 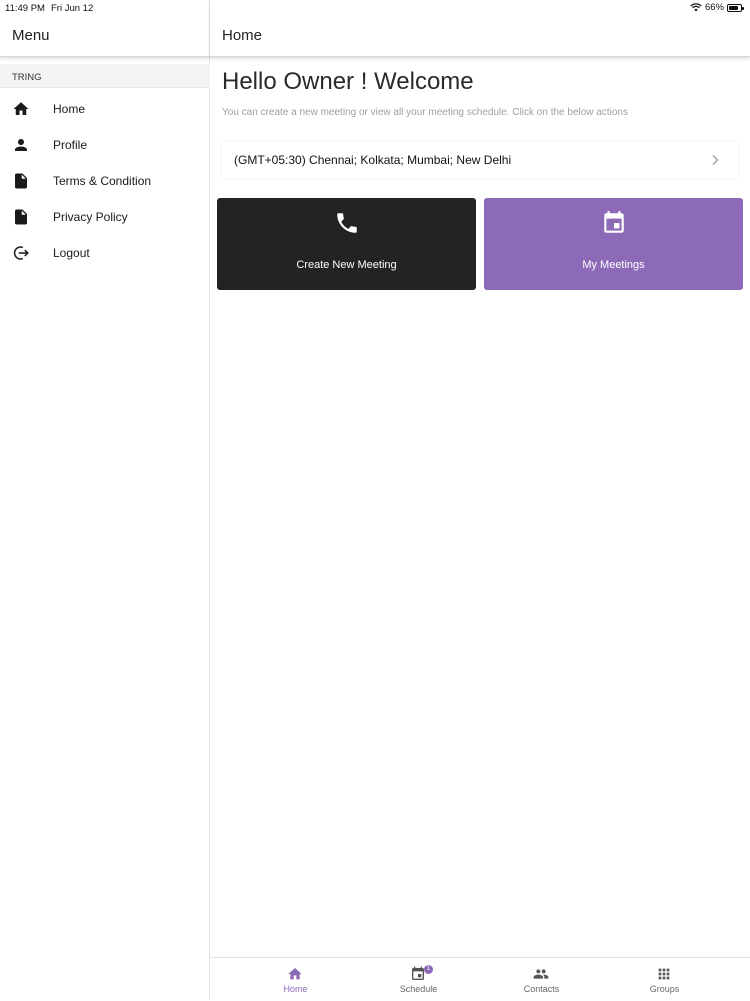 I want to click on bottom-tab-bar: Home 1 Schedule Contacts Groups, so click(x=480, y=978).